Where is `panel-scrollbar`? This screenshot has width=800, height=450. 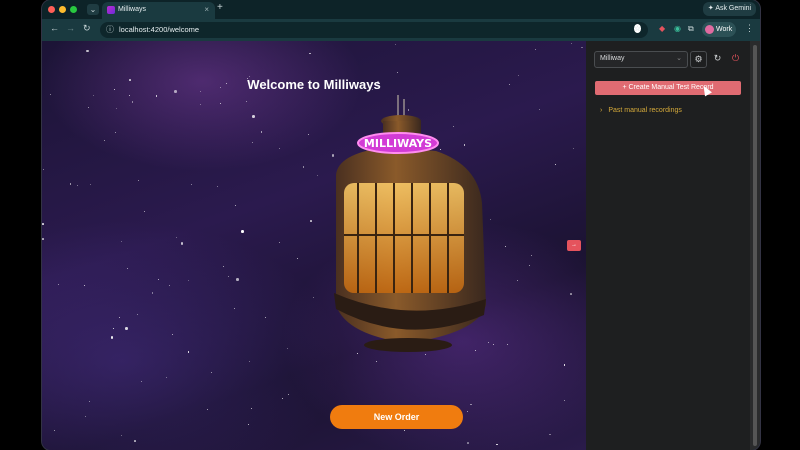
panel-scrollbar is located at coordinates (755, 245).